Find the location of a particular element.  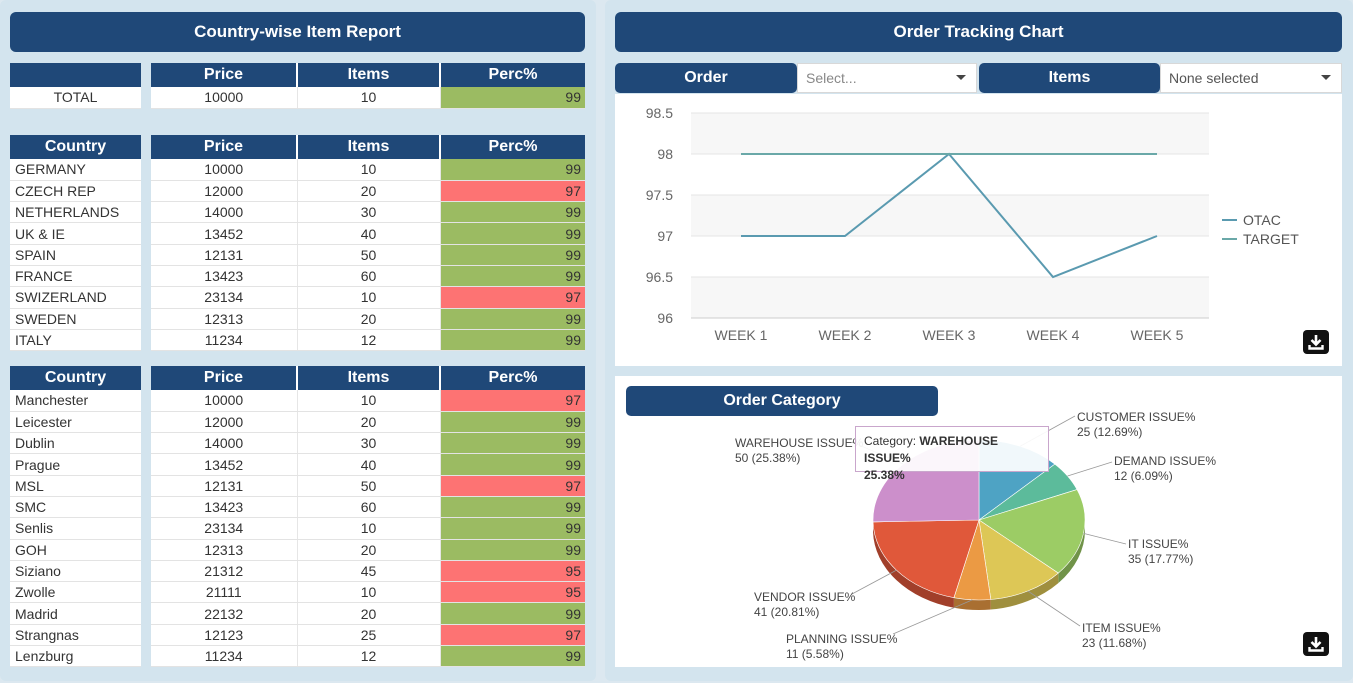

y-tick-label: 98.5 is located at coordinates (659, 113).